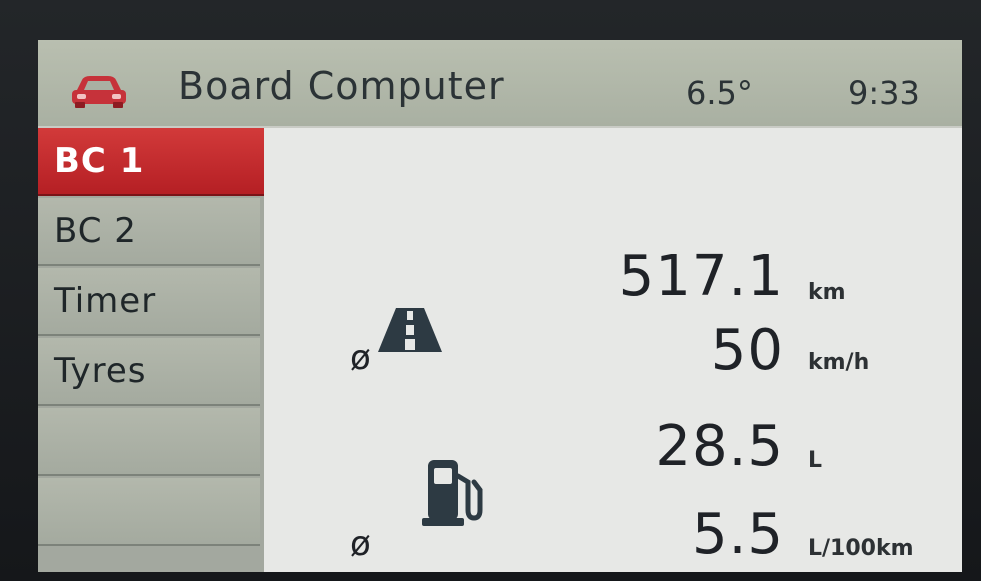  I want to click on tab-bc-2: BC 2, so click(149, 232).